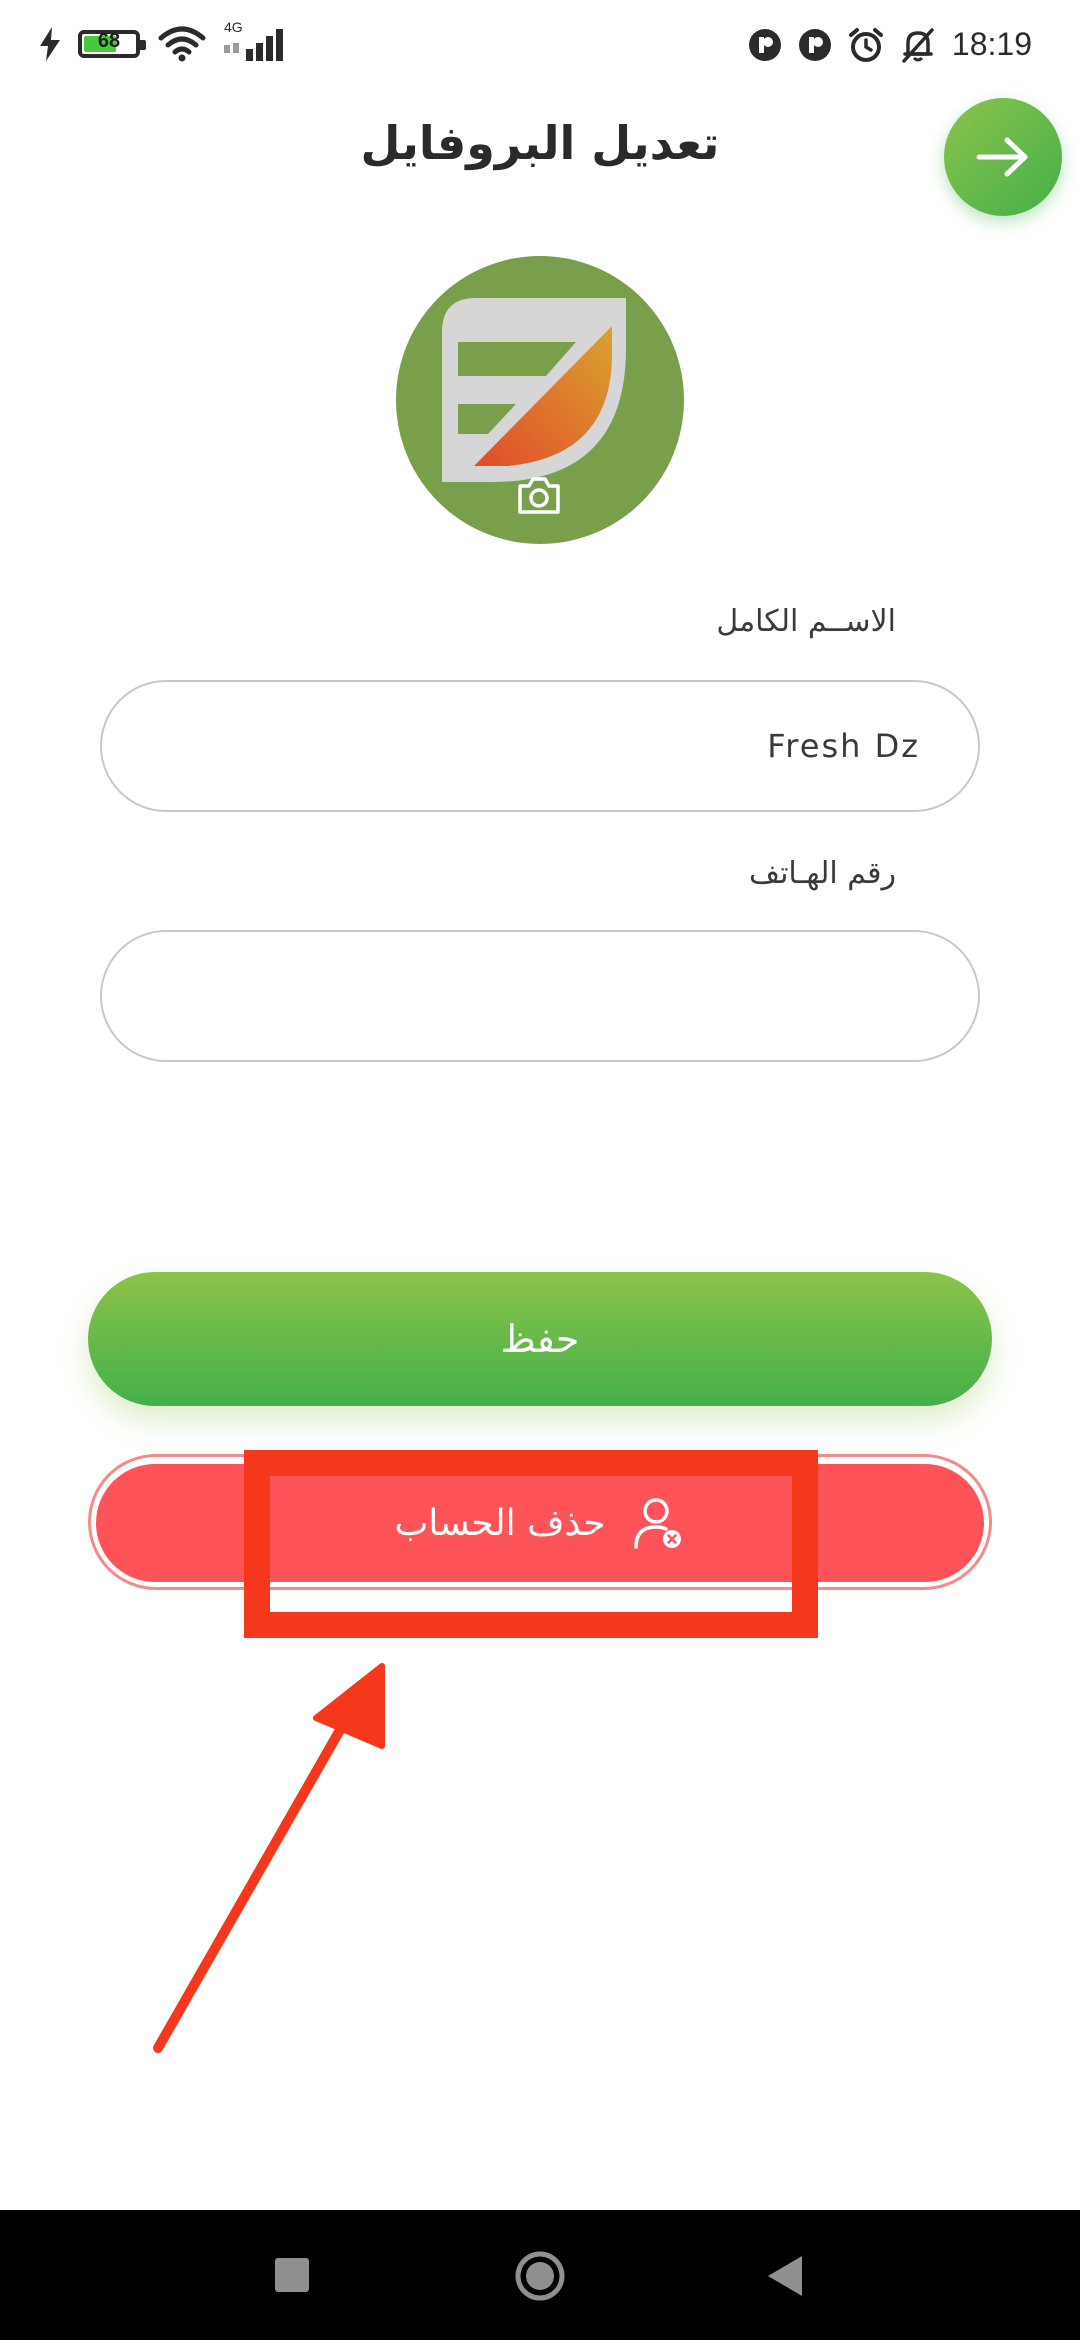 The width and height of the screenshot is (1080, 2340). I want to click on home-icon, so click(540, 2276).